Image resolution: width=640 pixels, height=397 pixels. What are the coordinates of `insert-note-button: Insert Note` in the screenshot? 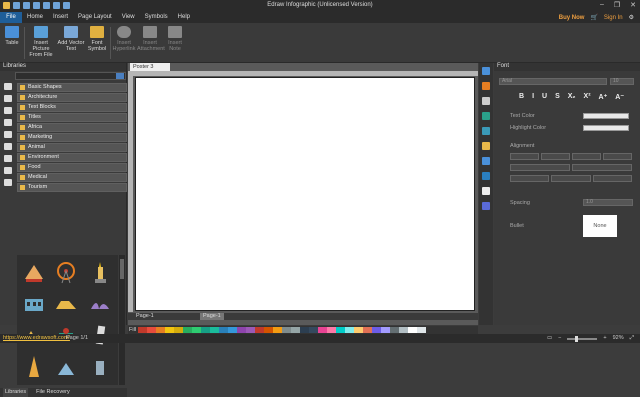 It's located at (175, 39).